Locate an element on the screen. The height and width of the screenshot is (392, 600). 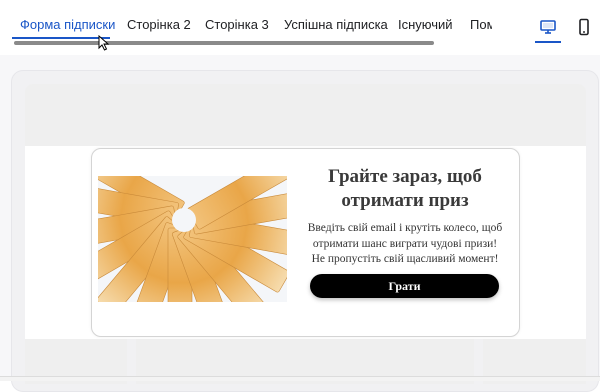
mobile-icon is located at coordinates (584, 27).